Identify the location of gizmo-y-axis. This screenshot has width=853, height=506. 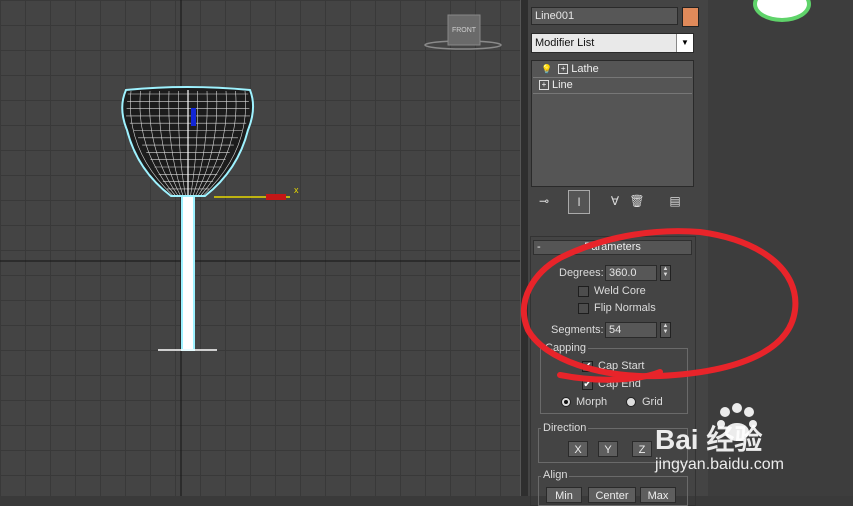
(193, 117).